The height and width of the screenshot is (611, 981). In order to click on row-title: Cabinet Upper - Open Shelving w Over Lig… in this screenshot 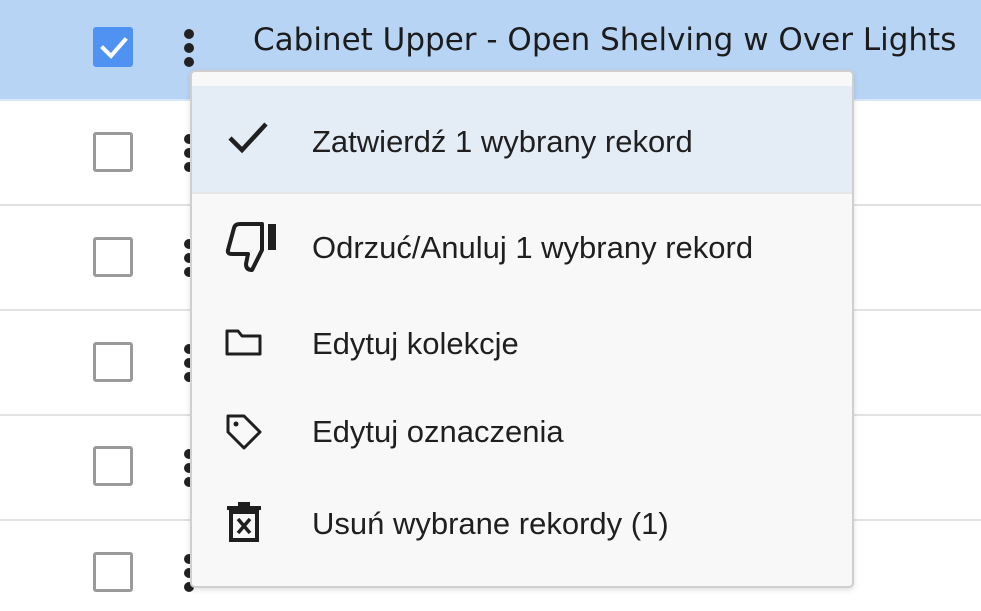, I will do `click(605, 40)`.